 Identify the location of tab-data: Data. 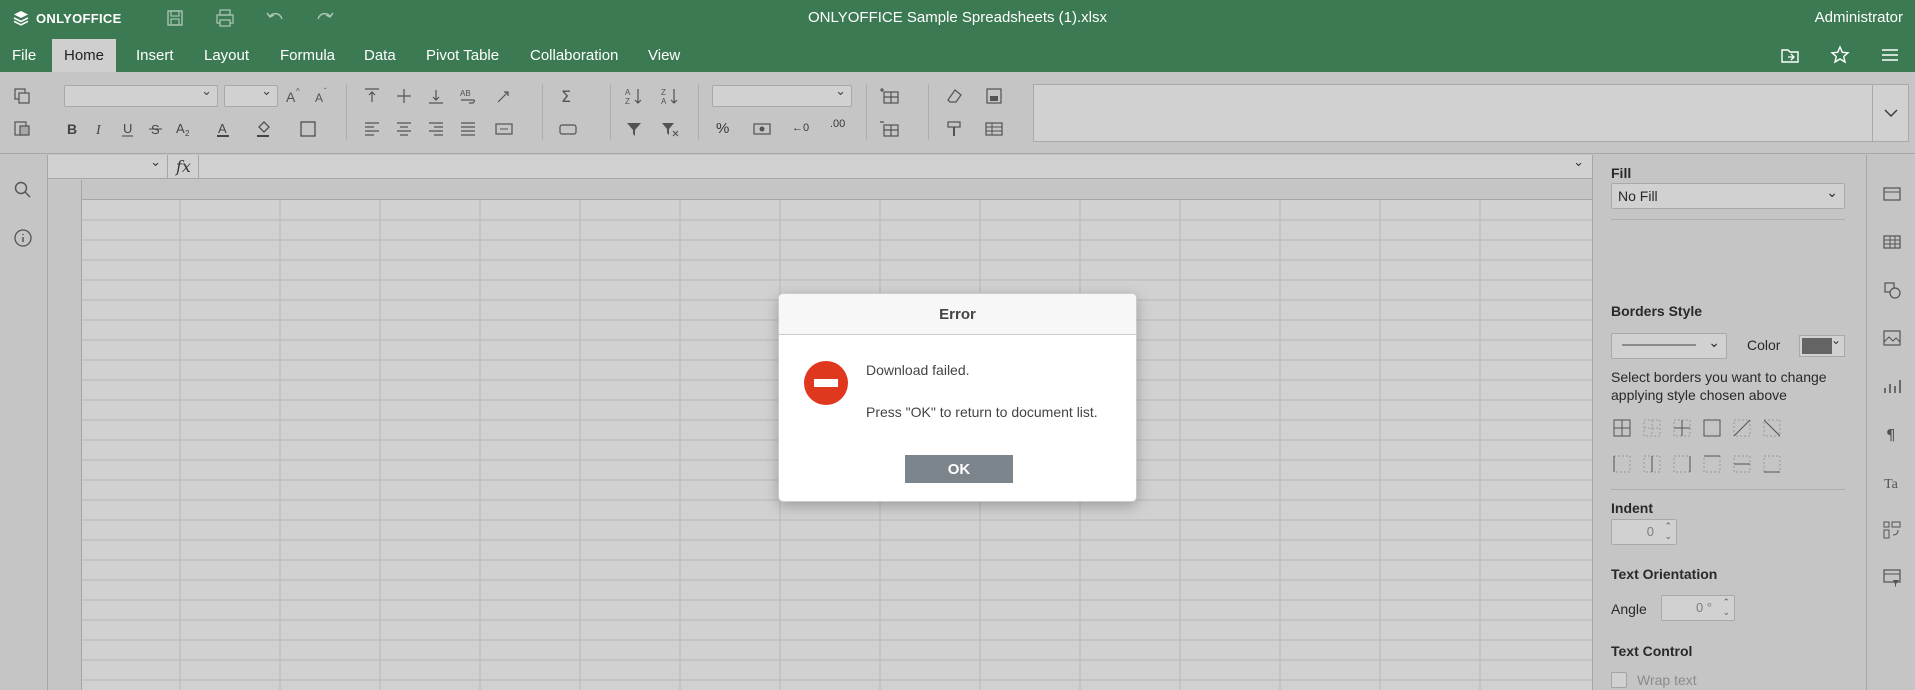
(380, 55).